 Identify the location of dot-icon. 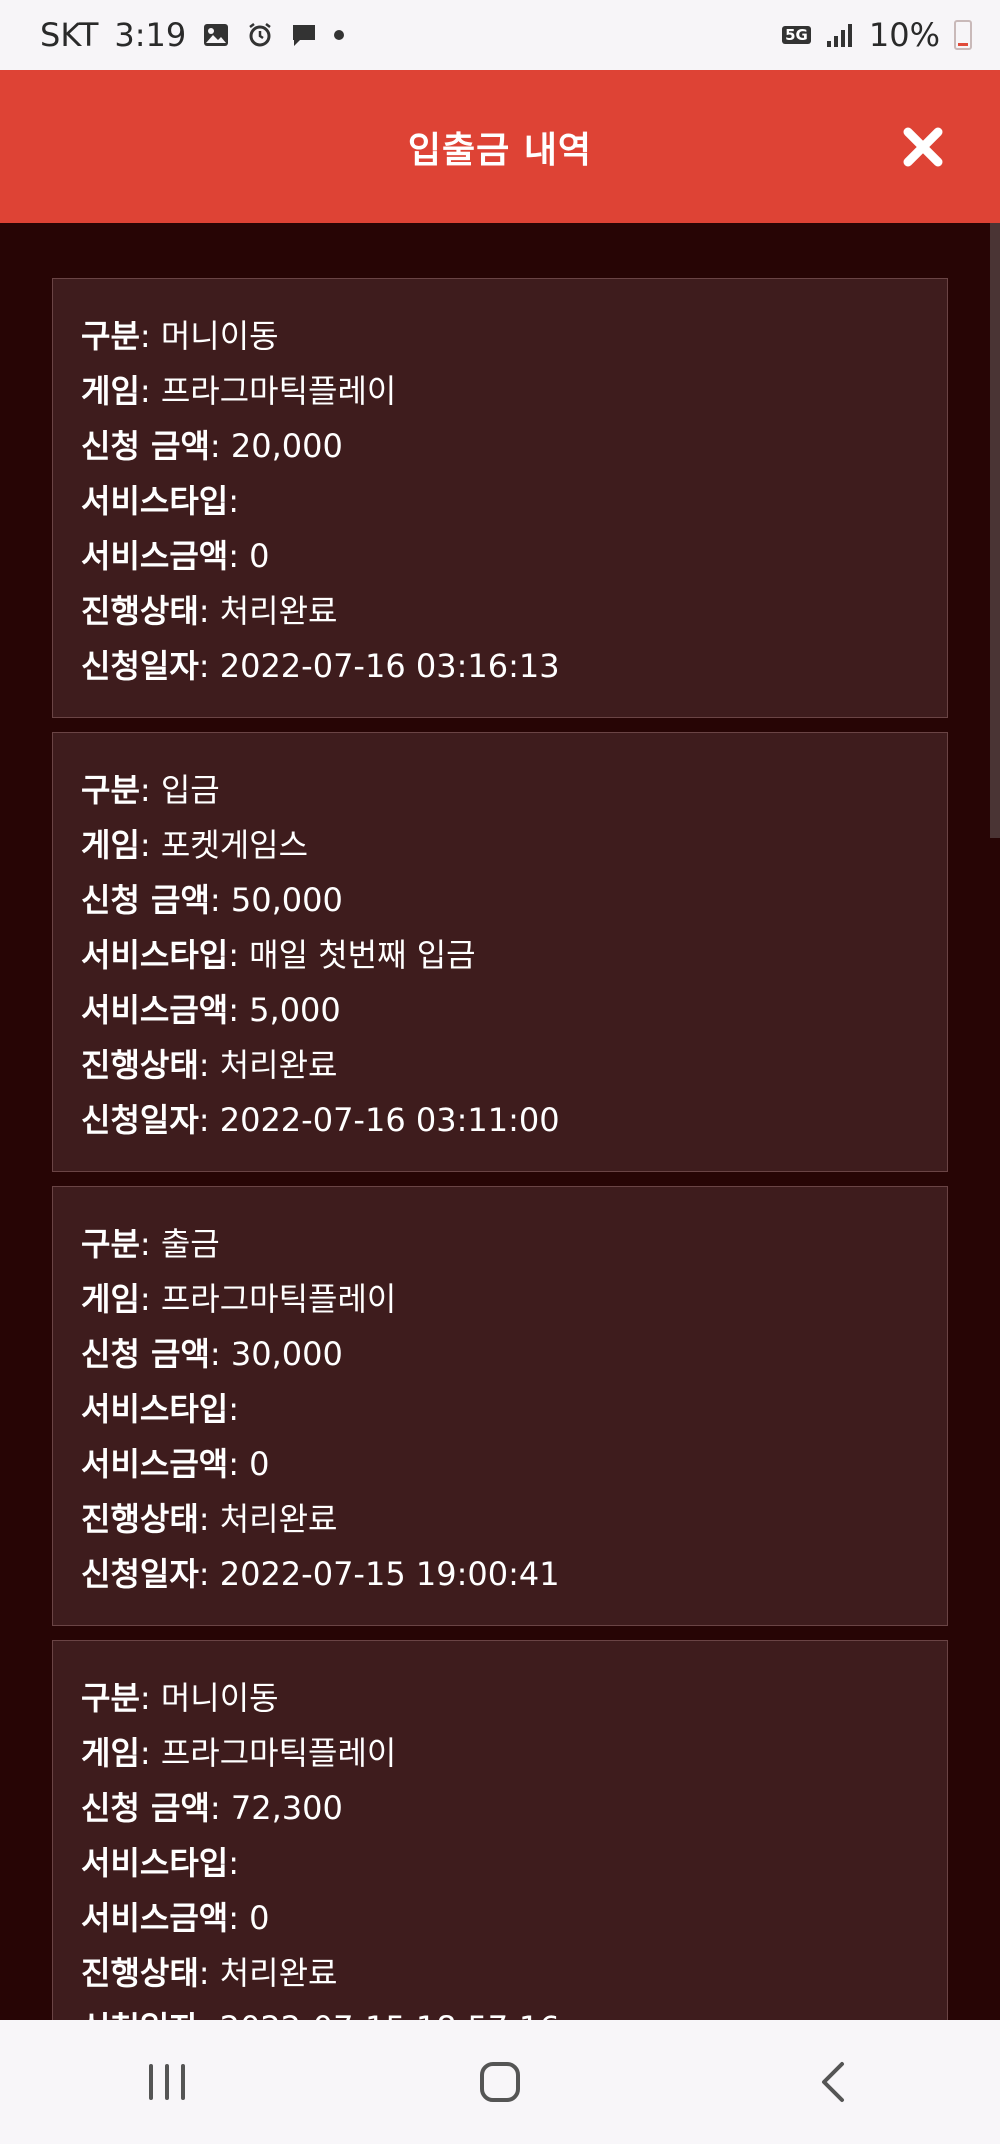
(339, 35).